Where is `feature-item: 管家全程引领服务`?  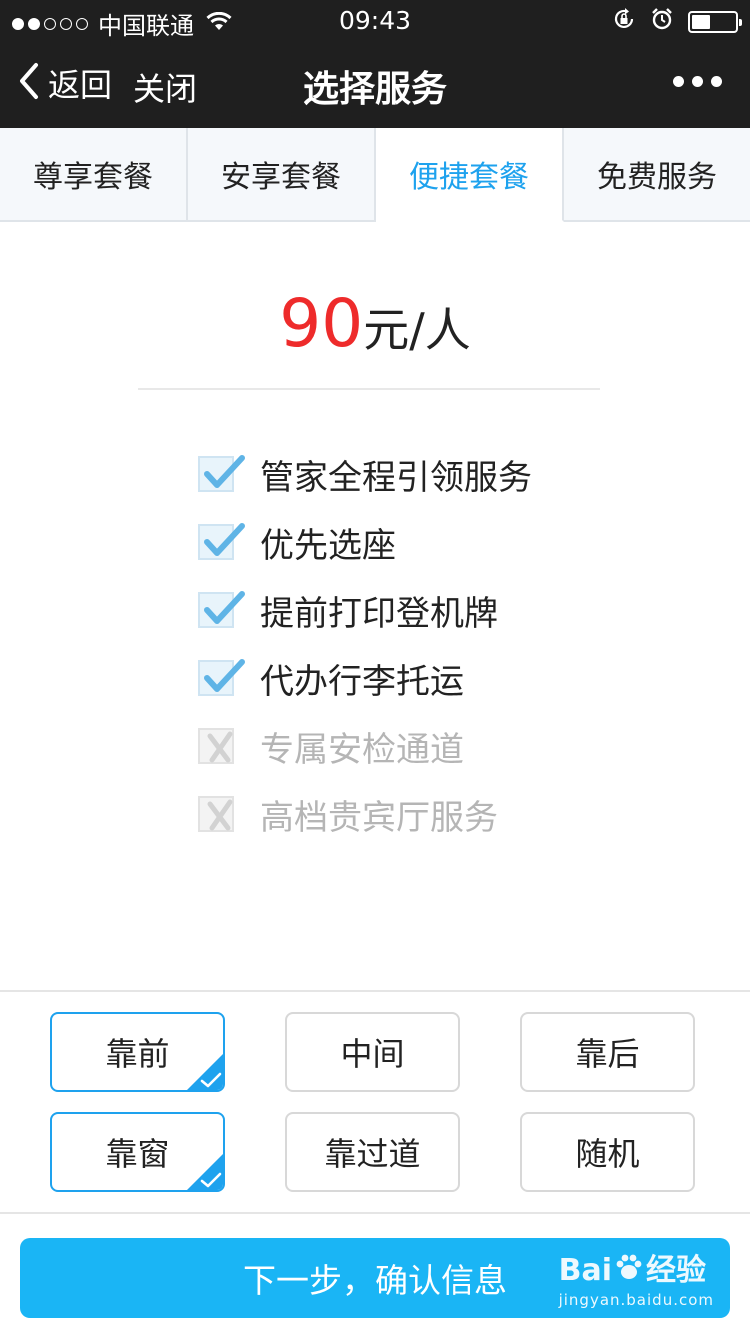
feature-item: 管家全程引领服务 is located at coordinates (365, 474).